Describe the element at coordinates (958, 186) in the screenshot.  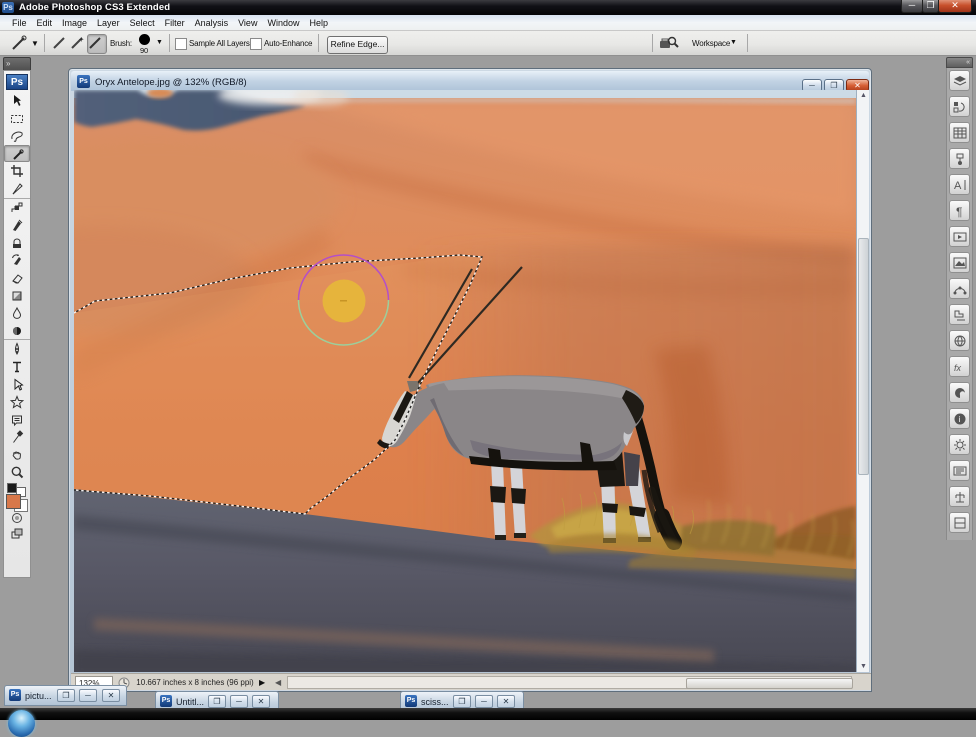
I see `svg-text: A` at that location.